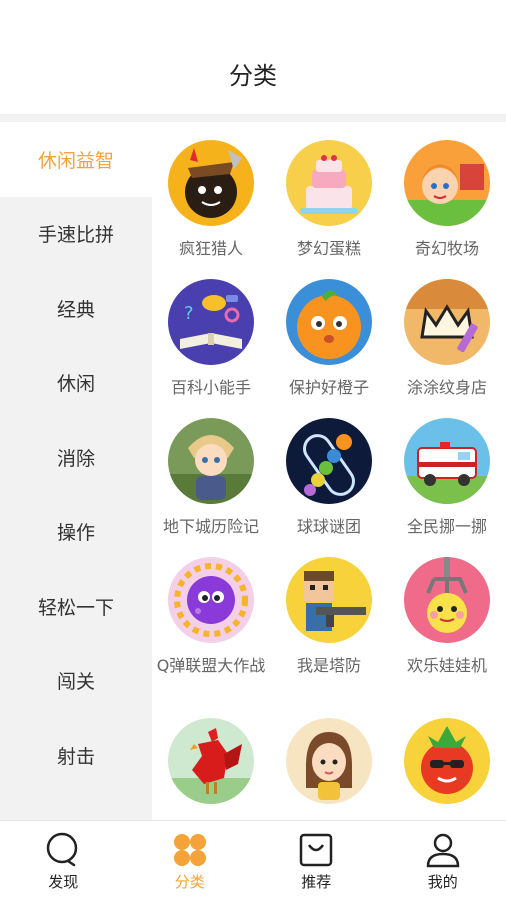 This screenshot has height=900, width=506. I want to click on game-item: 疯狂猎人, so click(211, 200).